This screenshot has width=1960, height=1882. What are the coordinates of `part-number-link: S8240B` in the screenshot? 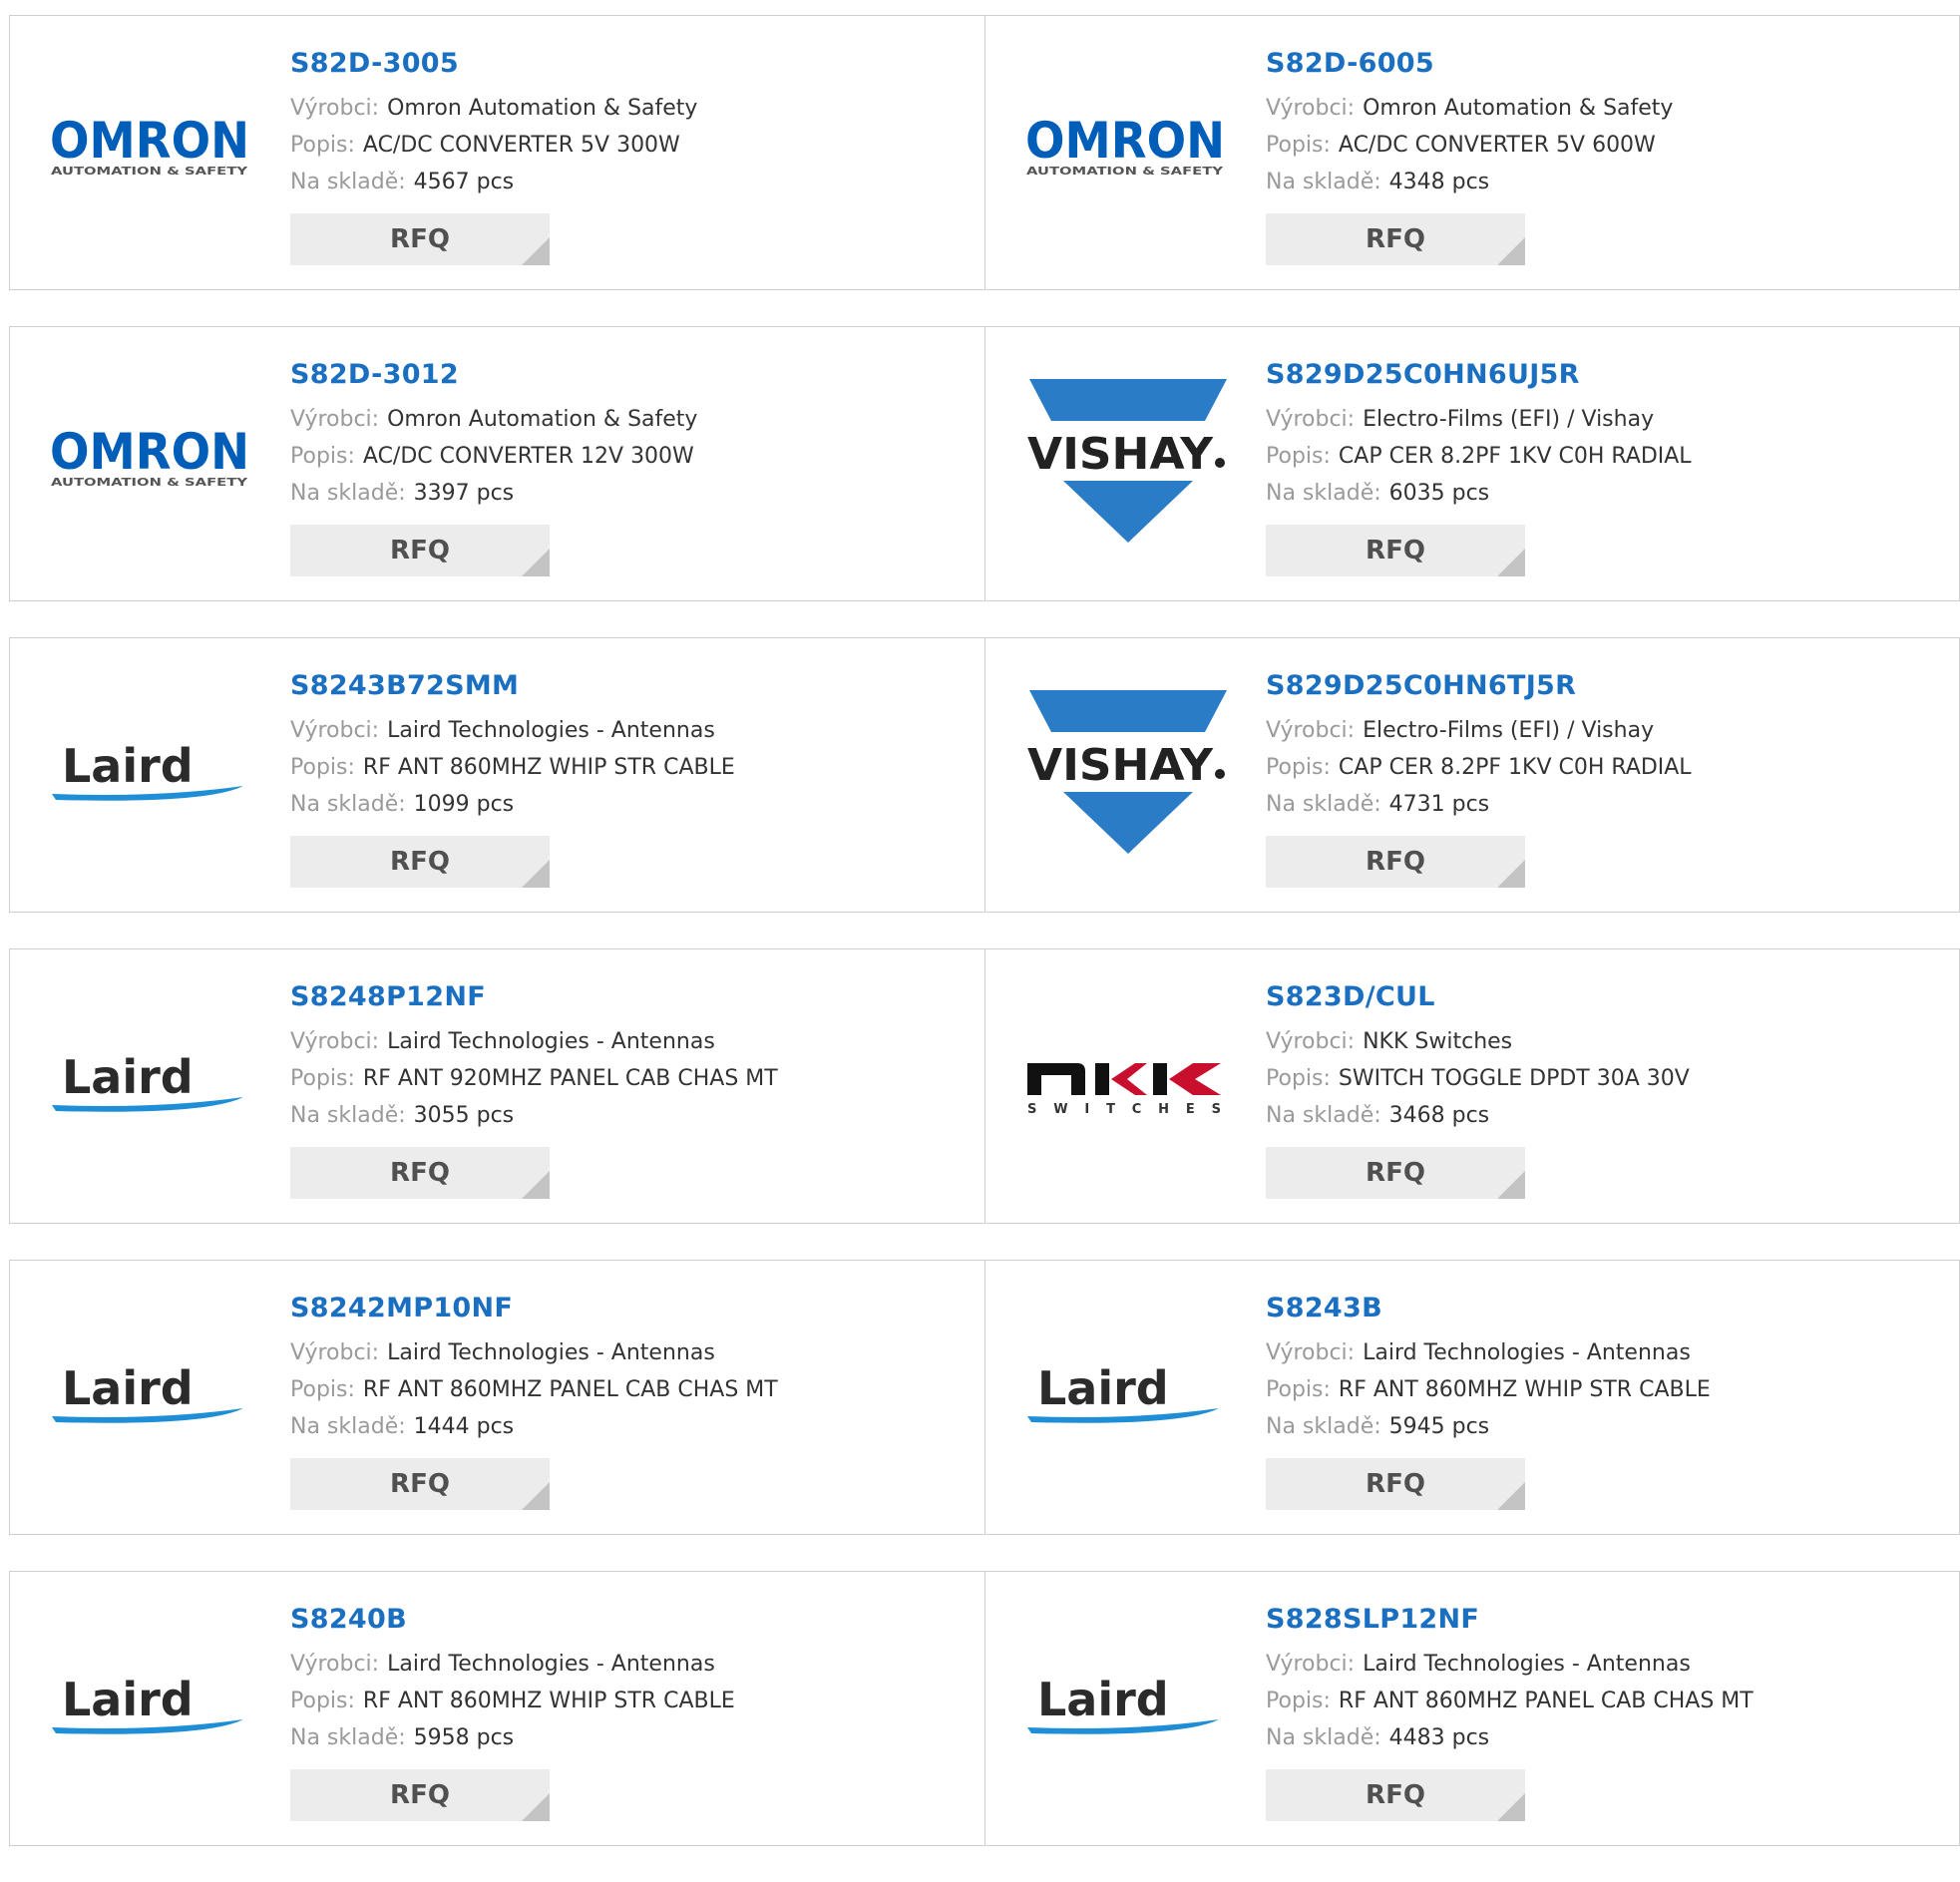 It's located at (513, 1620).